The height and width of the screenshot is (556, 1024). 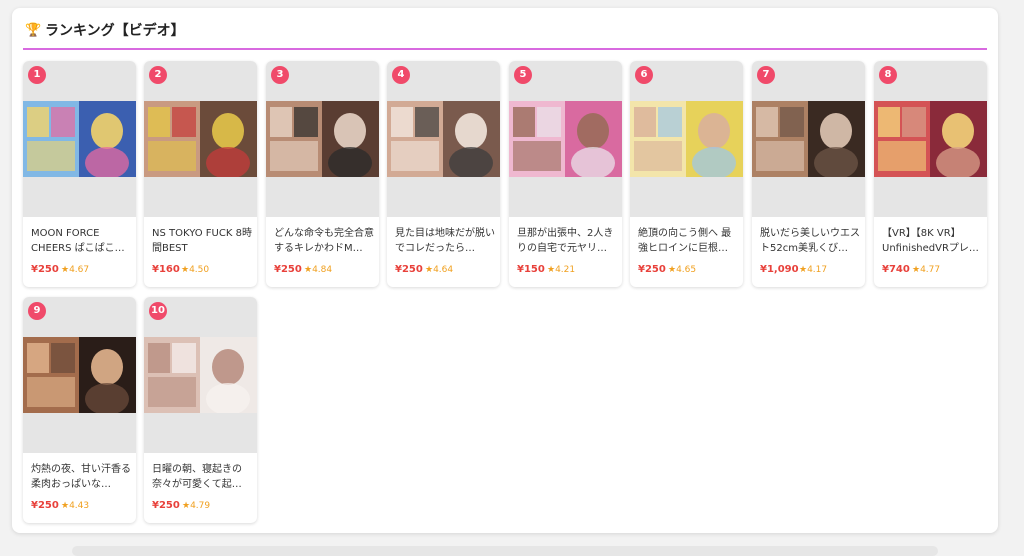 I want to click on price: ¥740, so click(x=896, y=269).